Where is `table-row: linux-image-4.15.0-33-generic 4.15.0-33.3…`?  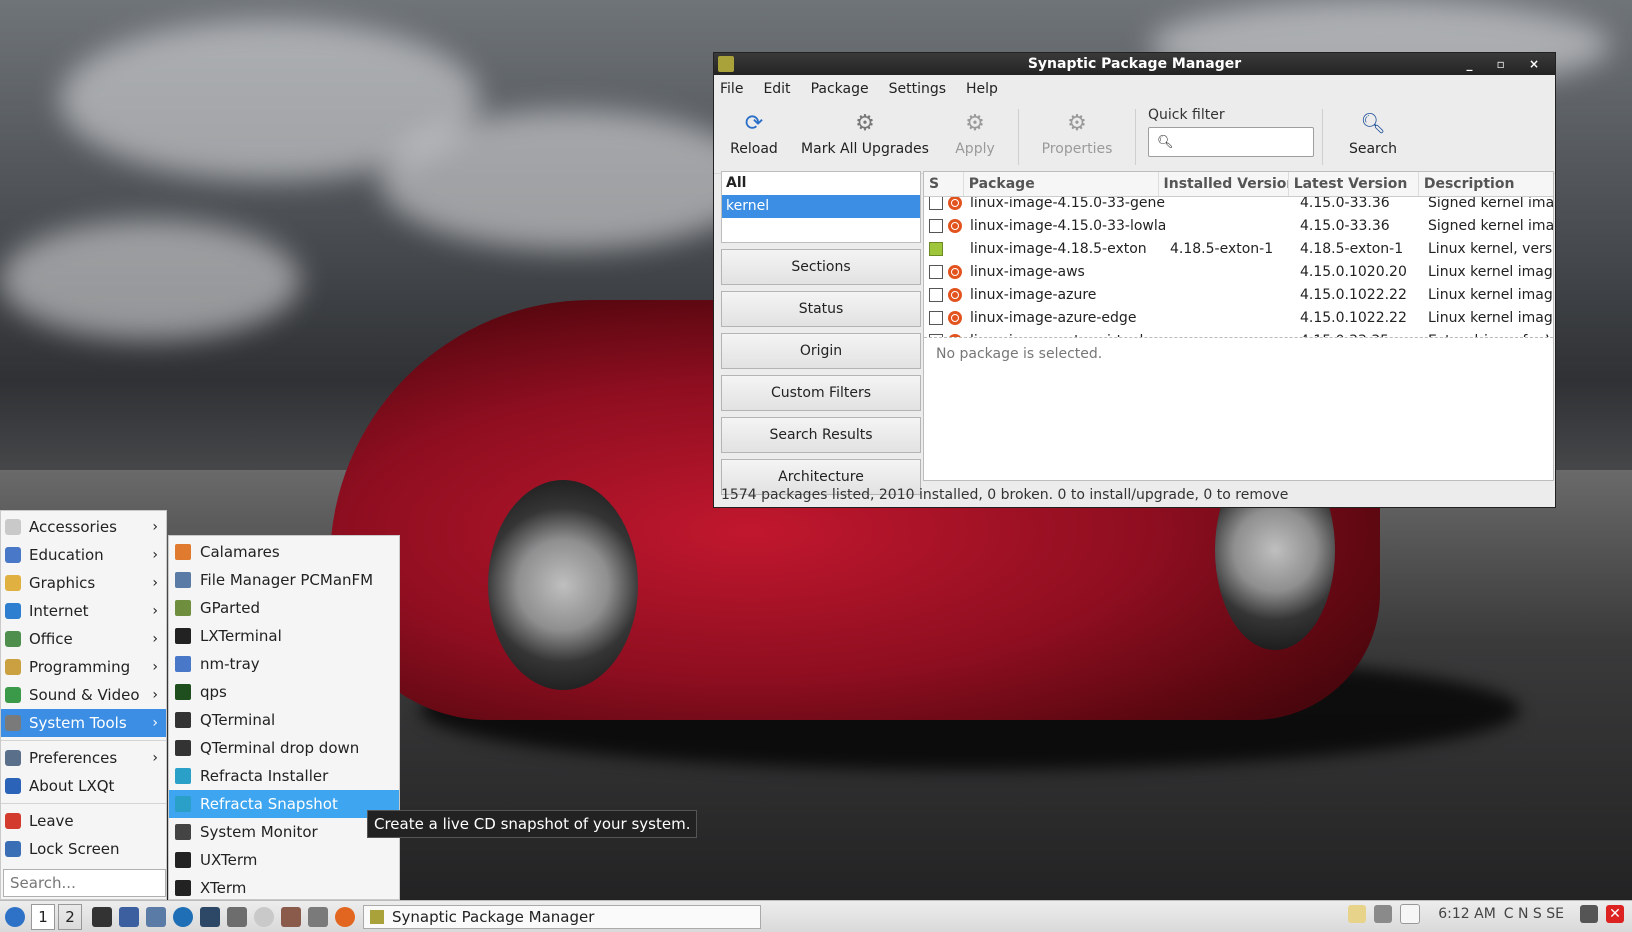
table-row: linux-image-4.15.0-33-generic 4.15.0-33.3… is located at coordinates (1238, 205).